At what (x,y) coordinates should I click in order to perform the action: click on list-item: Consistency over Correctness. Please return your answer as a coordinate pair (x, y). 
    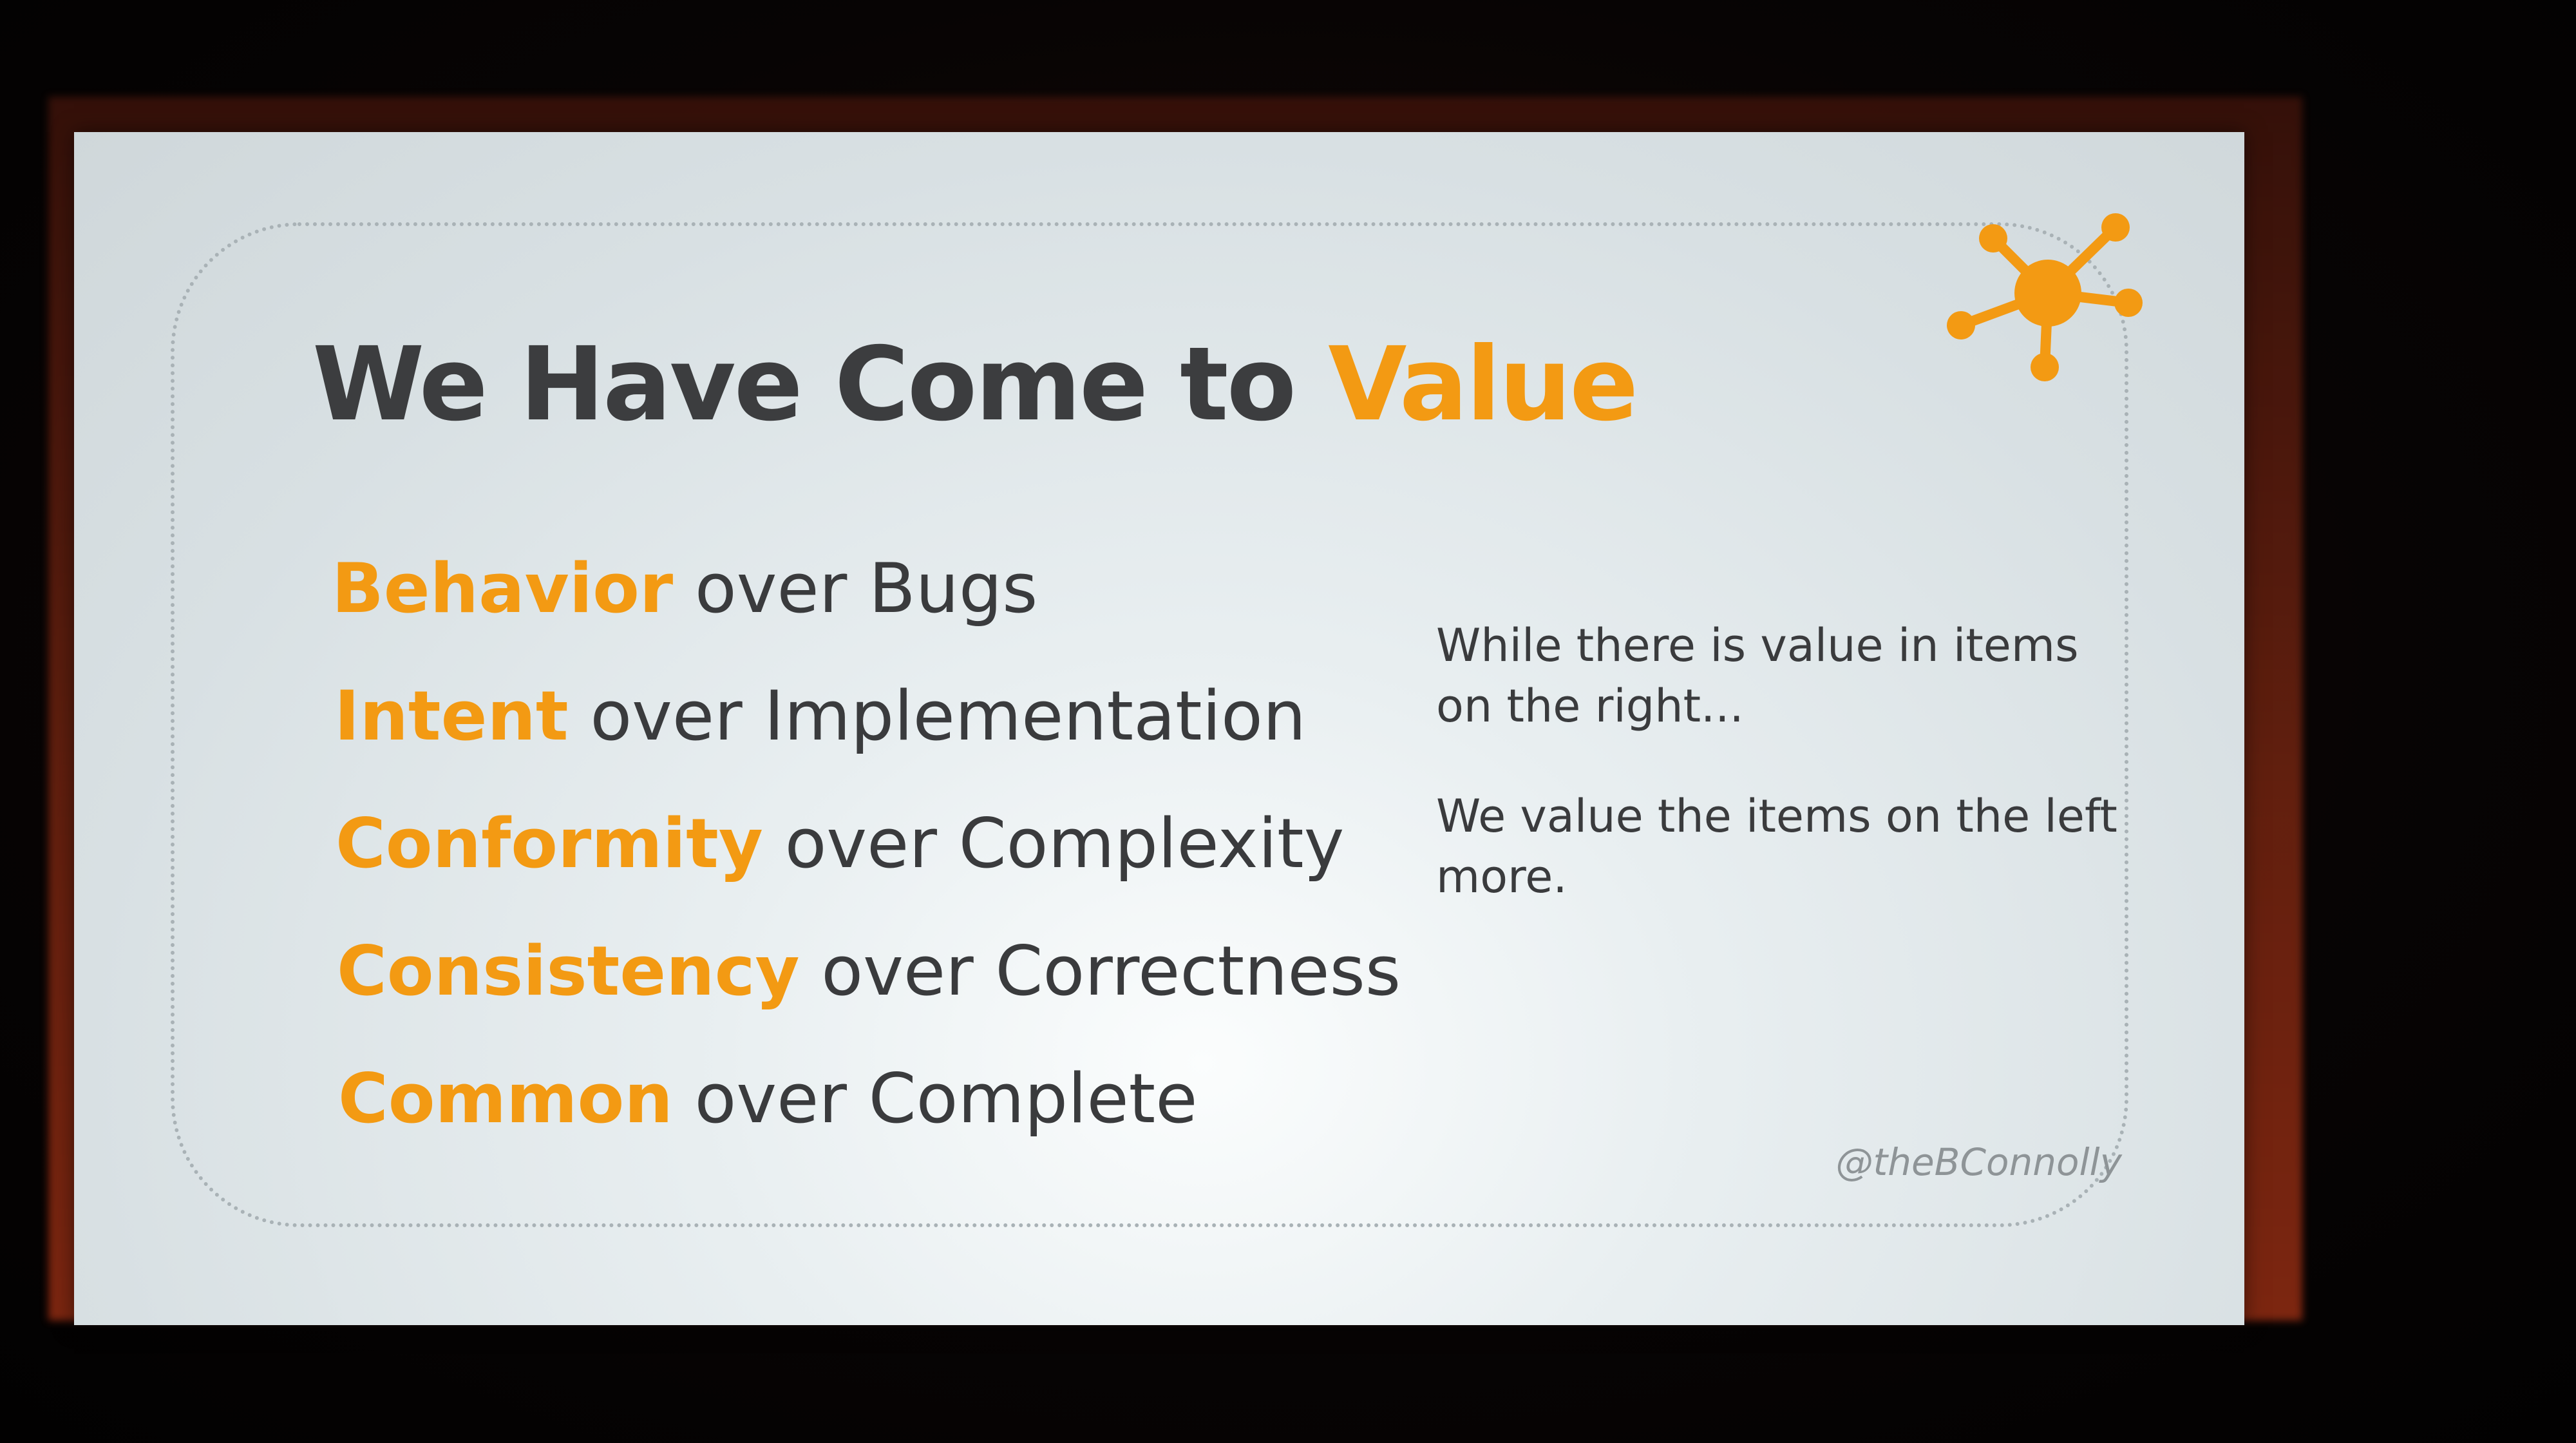
    Looking at the image, I should click on (869, 971).